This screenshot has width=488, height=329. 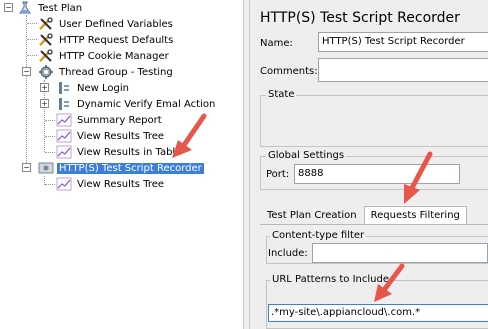 I want to click on tree-item-label: Thread Group - Testing, so click(x=116, y=72).